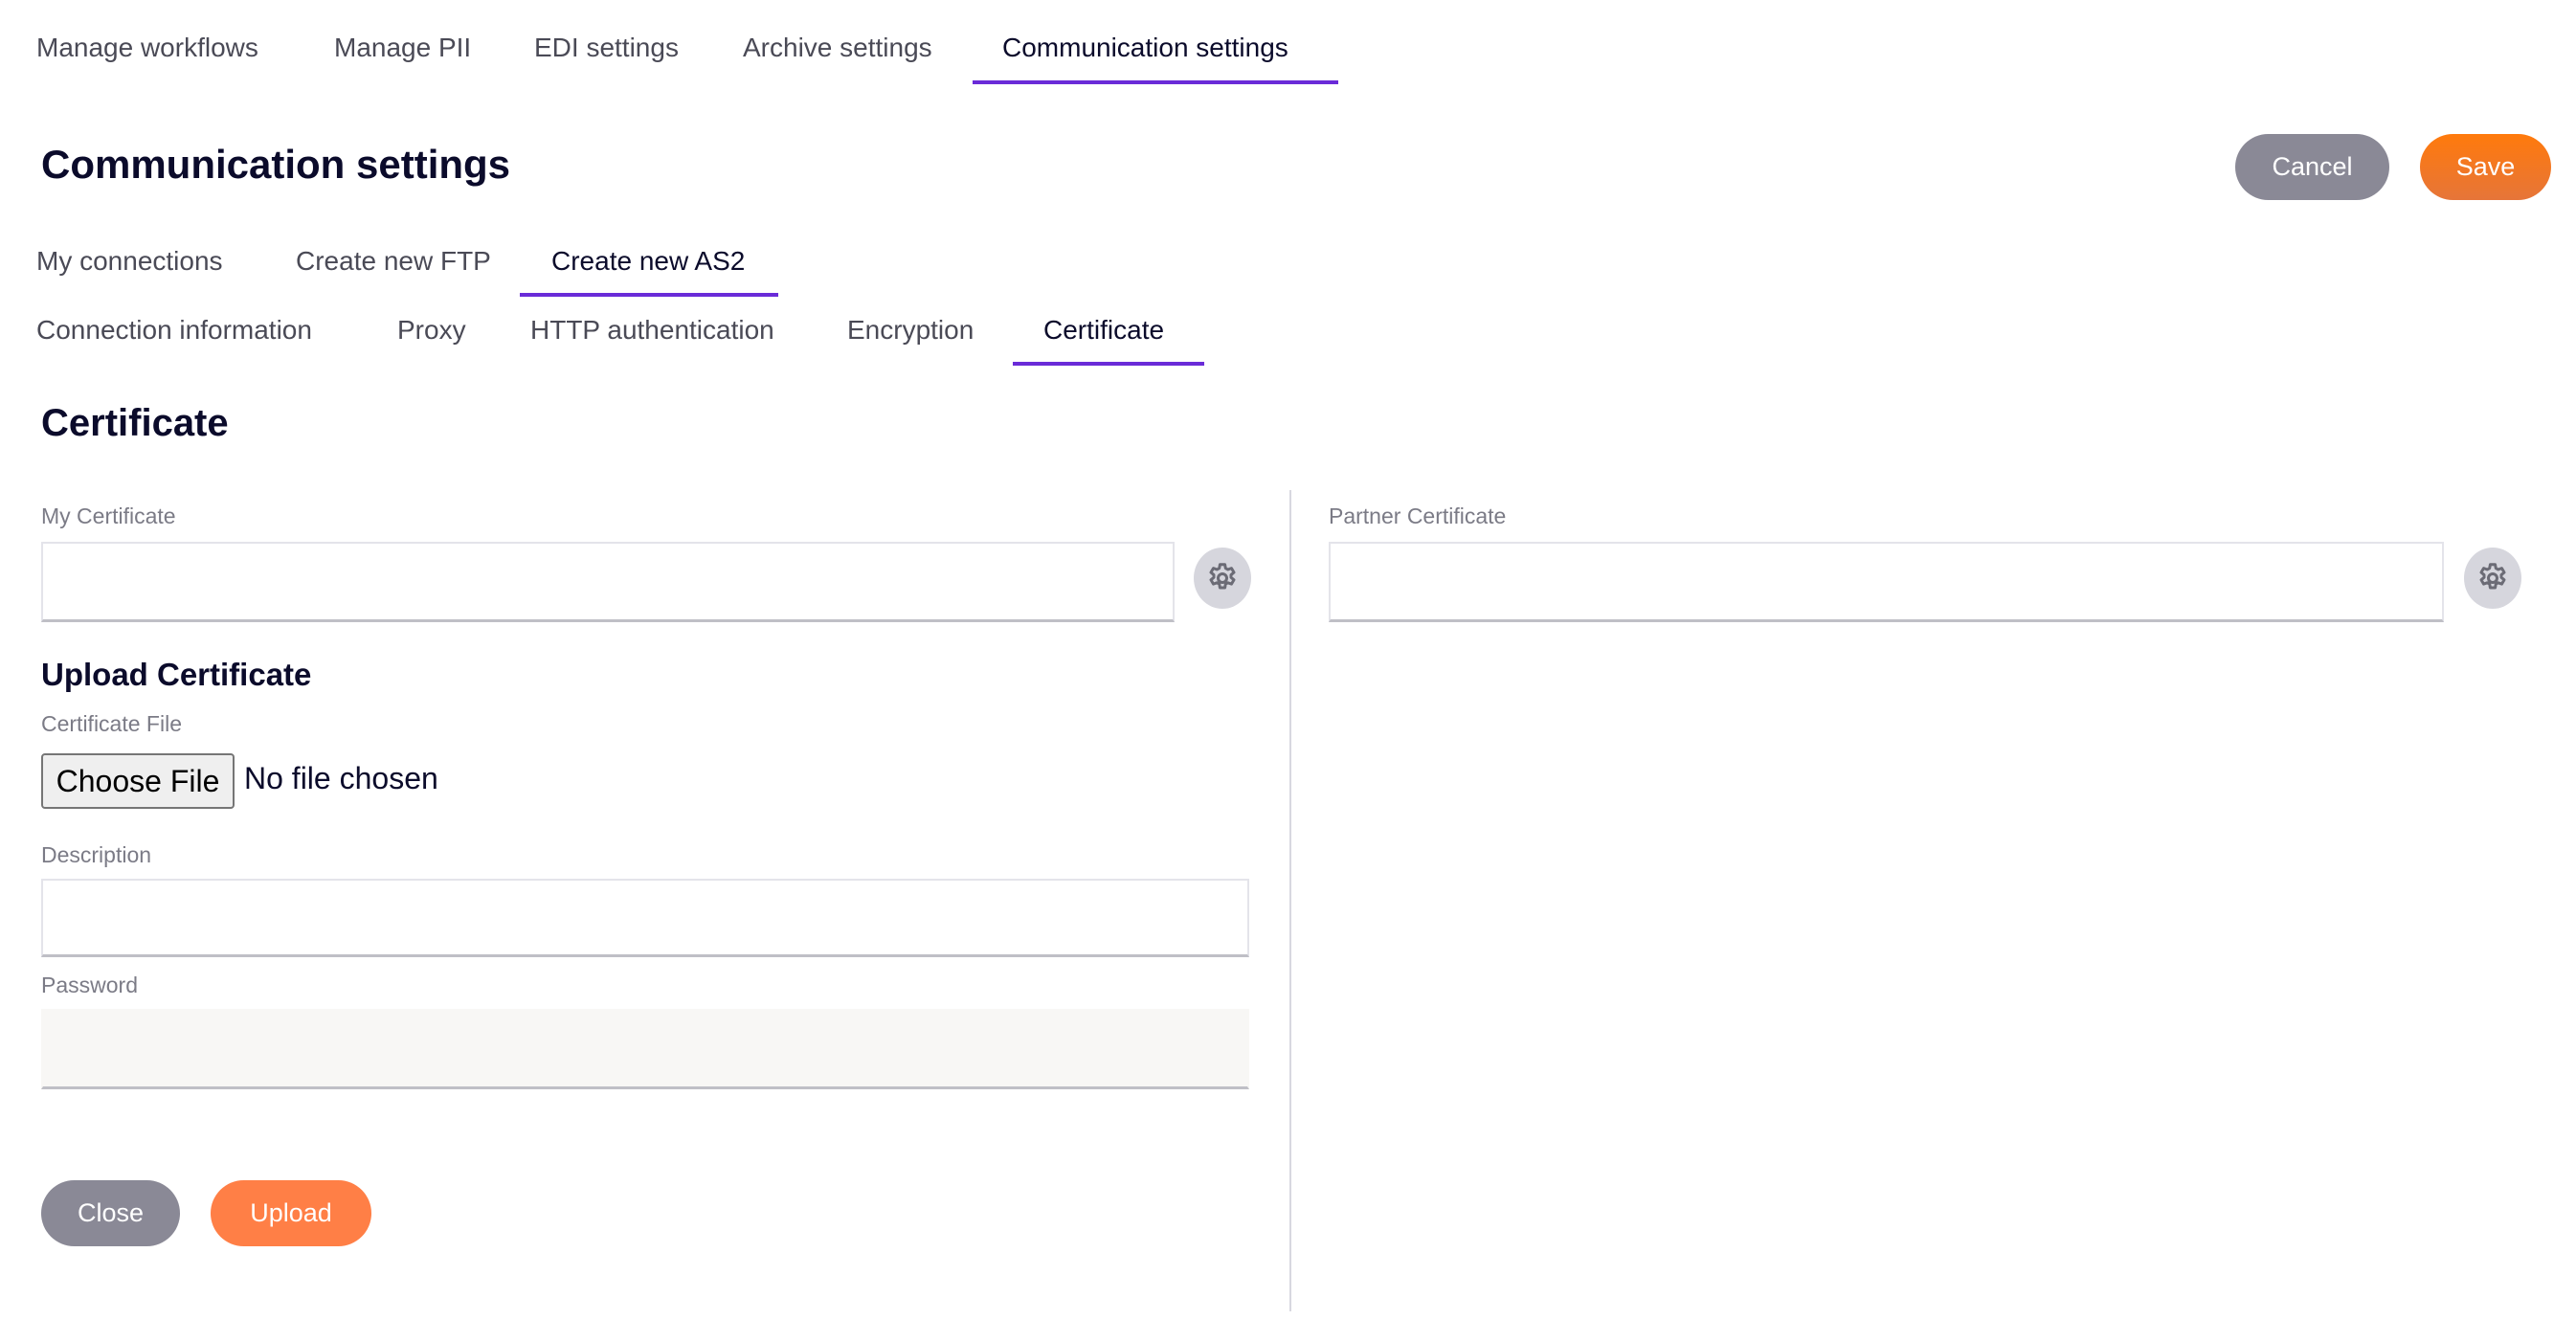 This screenshot has width=2576, height=1342. I want to click on my-certificate-settings-button, so click(1222, 578).